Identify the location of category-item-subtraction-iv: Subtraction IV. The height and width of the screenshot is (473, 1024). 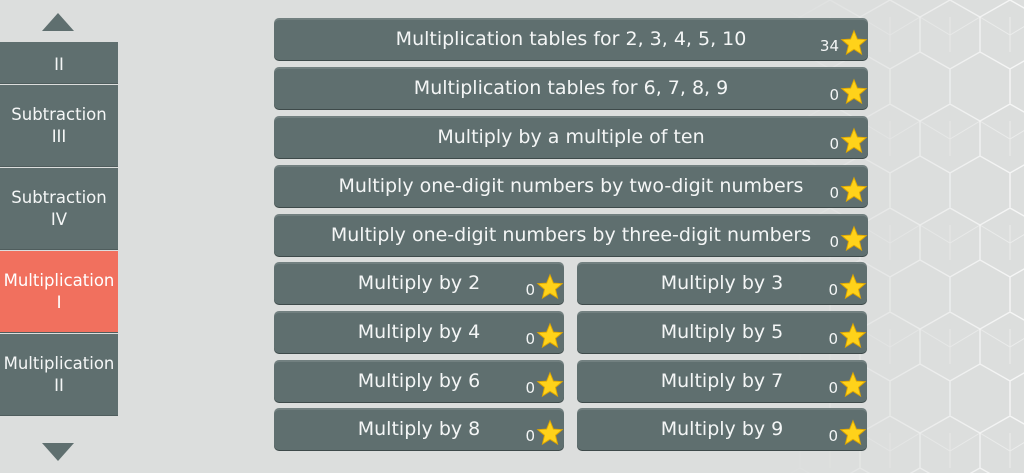
(59, 209).